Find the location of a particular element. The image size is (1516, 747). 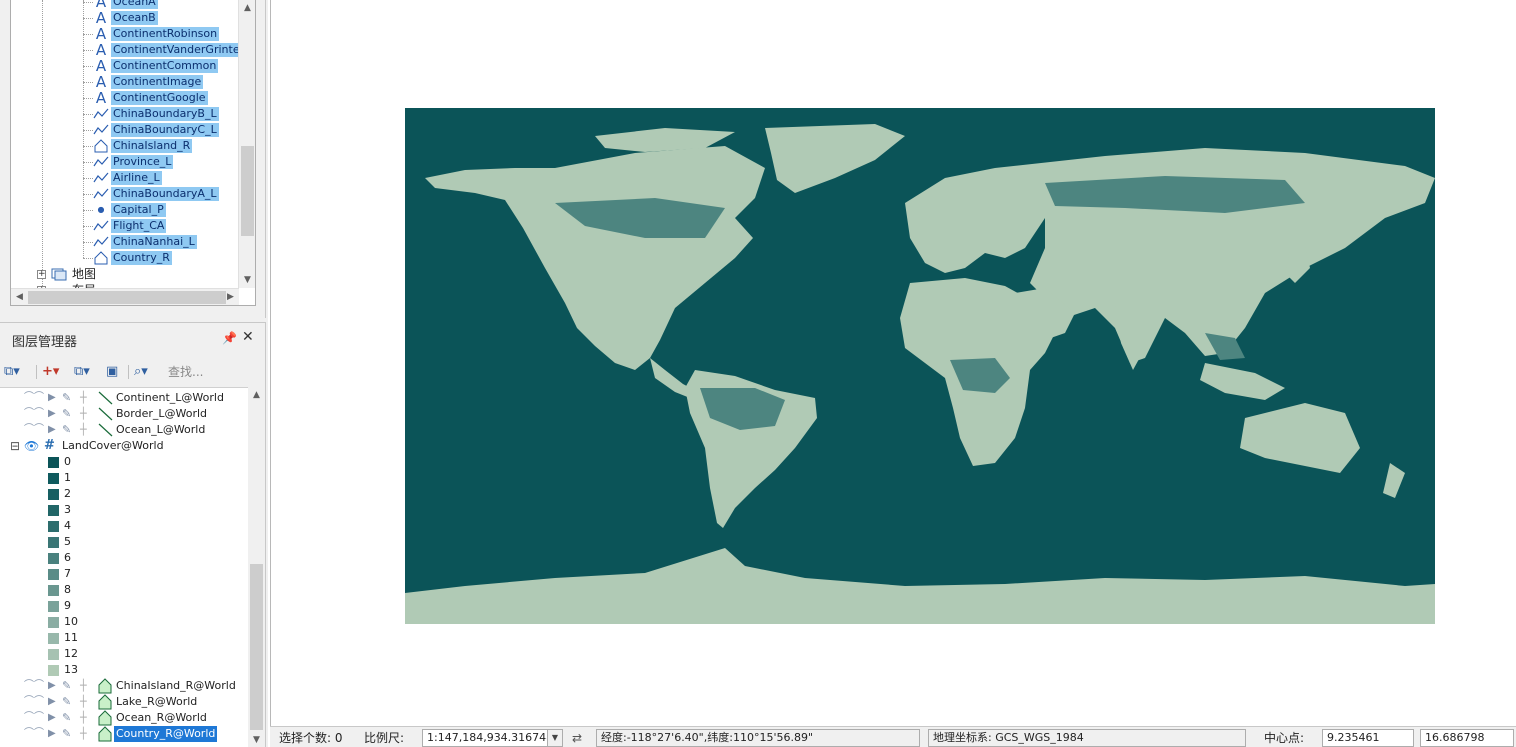

layer-label: Airline_L is located at coordinates (136, 178).